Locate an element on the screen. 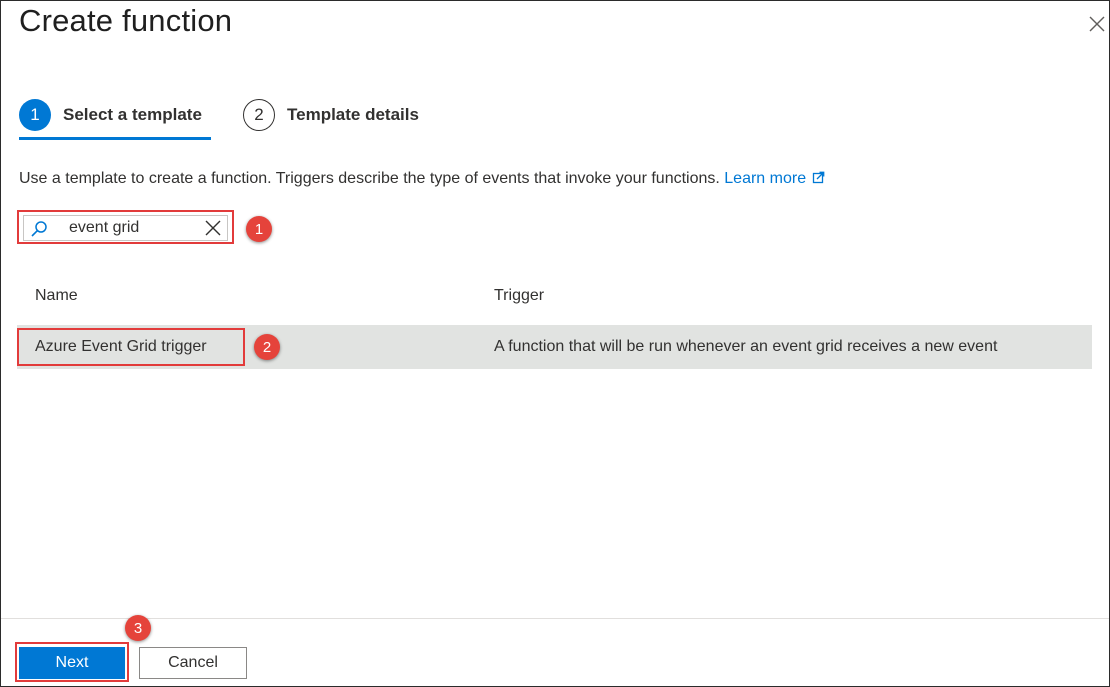 Image resolution: width=1110 pixels, height=687 pixels. clear-icon is located at coordinates (213, 230).